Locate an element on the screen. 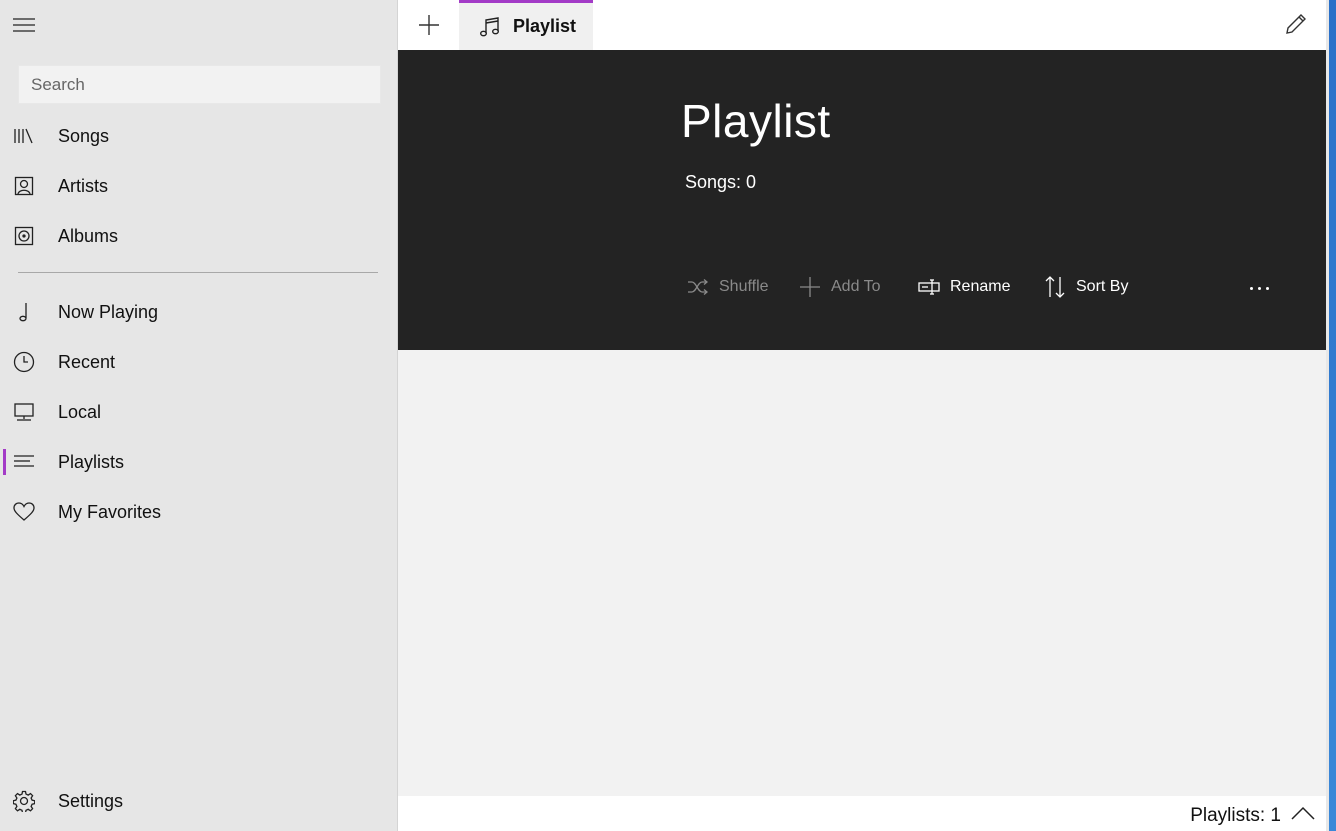  computer-icon is located at coordinates (24, 412).